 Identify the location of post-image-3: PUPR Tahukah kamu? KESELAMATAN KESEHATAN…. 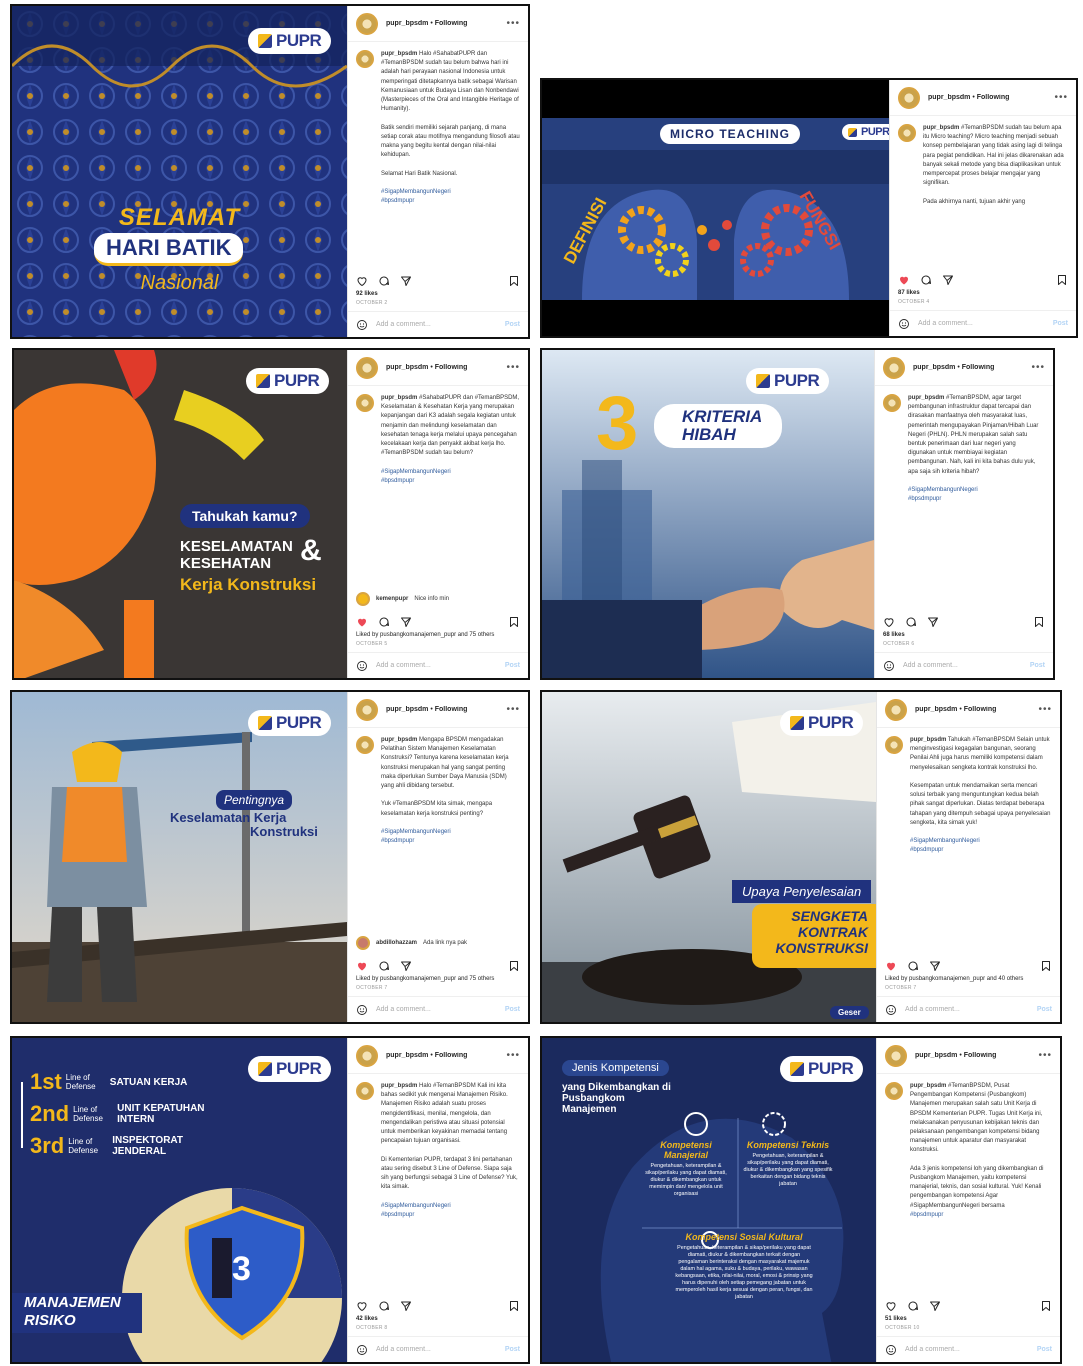
(180, 514).